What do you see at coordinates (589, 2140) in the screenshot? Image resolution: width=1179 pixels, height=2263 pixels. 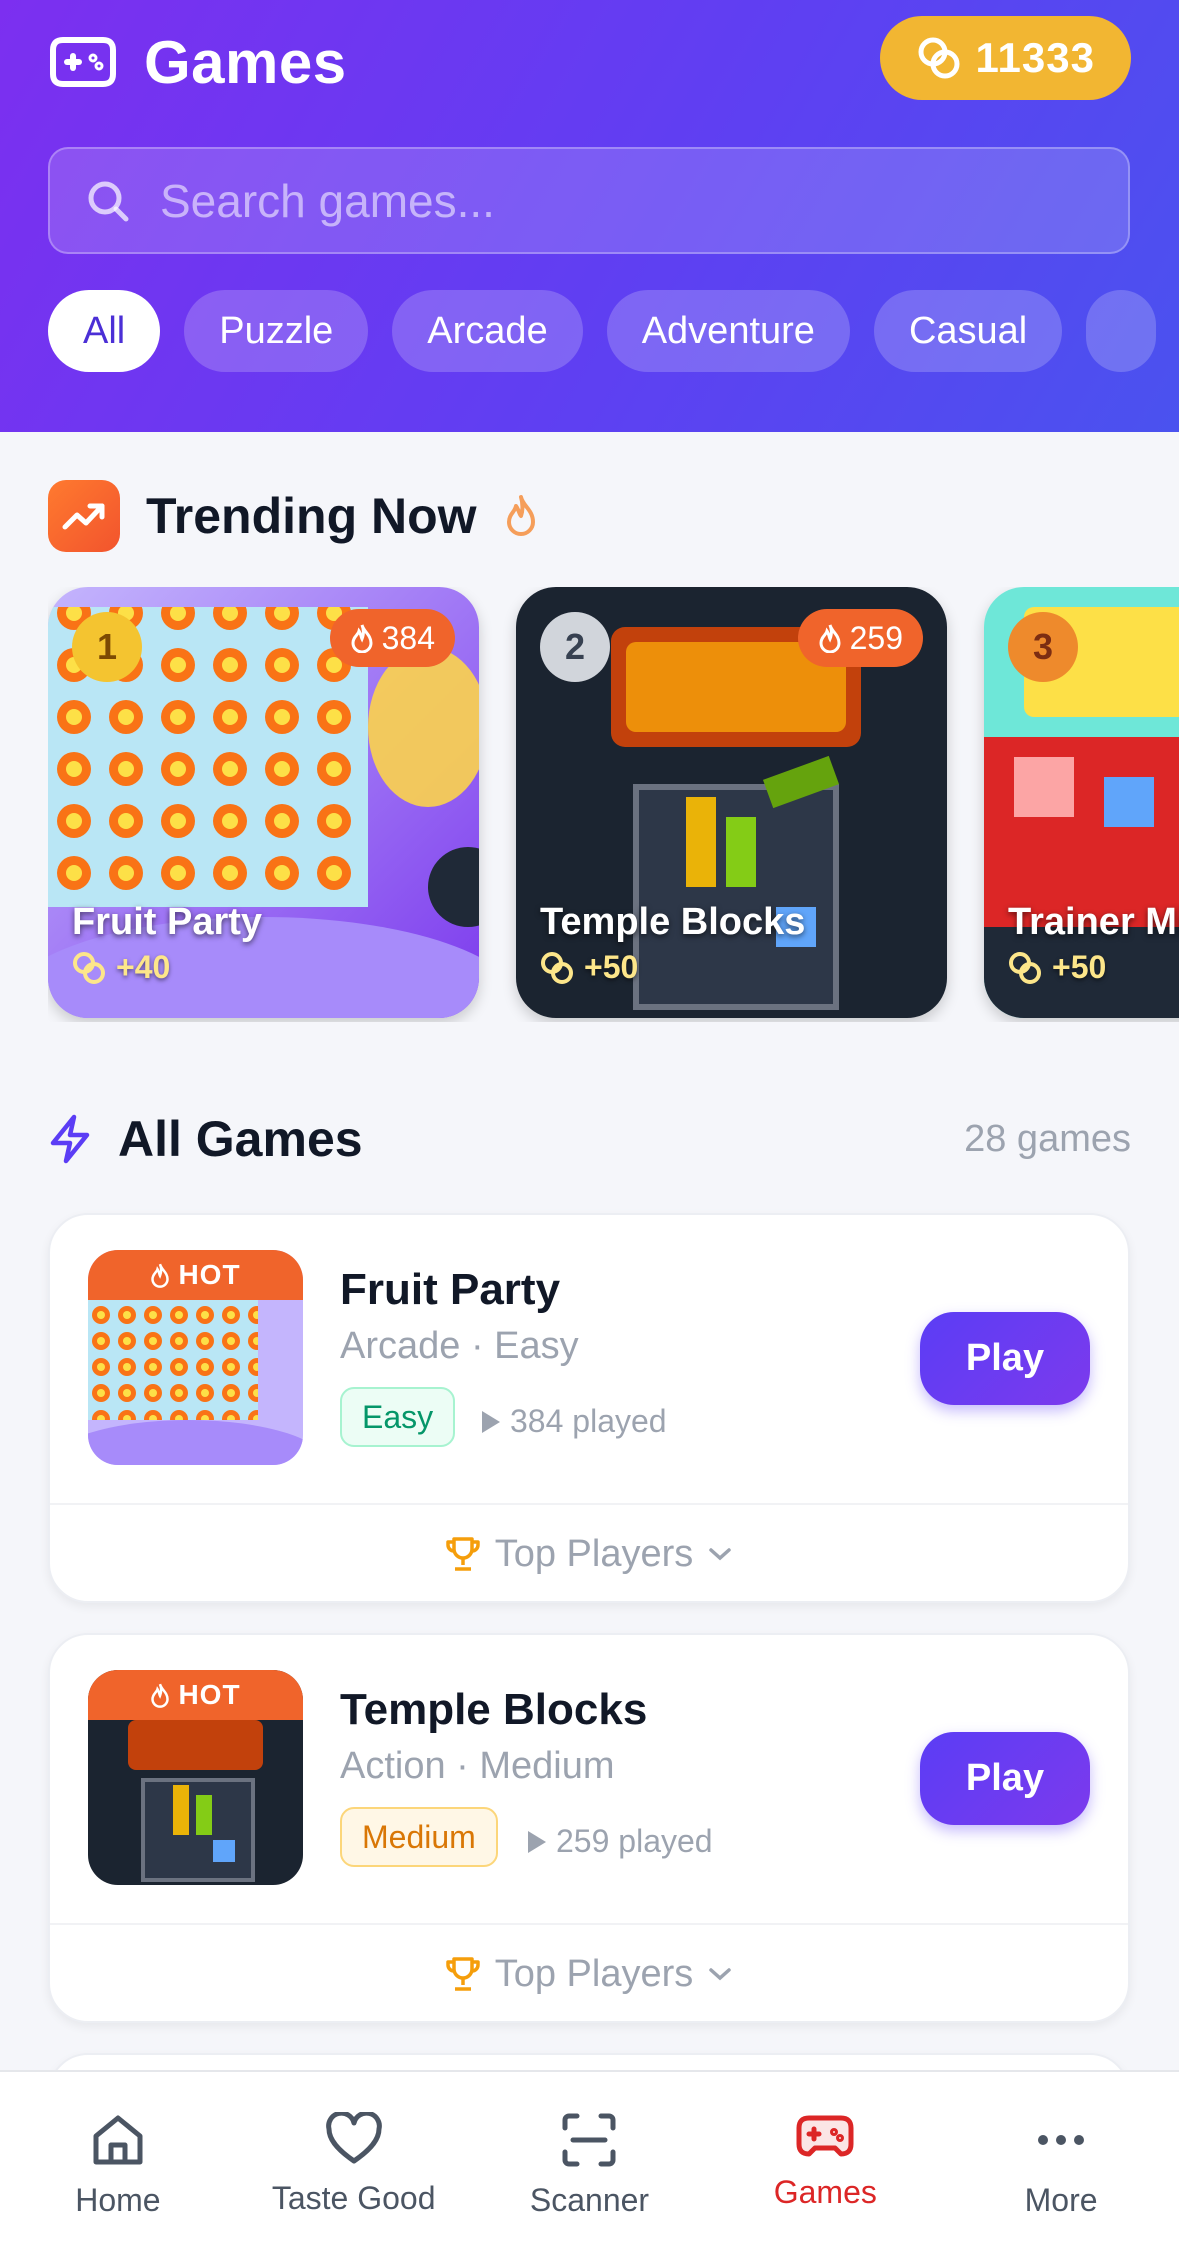 I see `scanner-icon` at bounding box center [589, 2140].